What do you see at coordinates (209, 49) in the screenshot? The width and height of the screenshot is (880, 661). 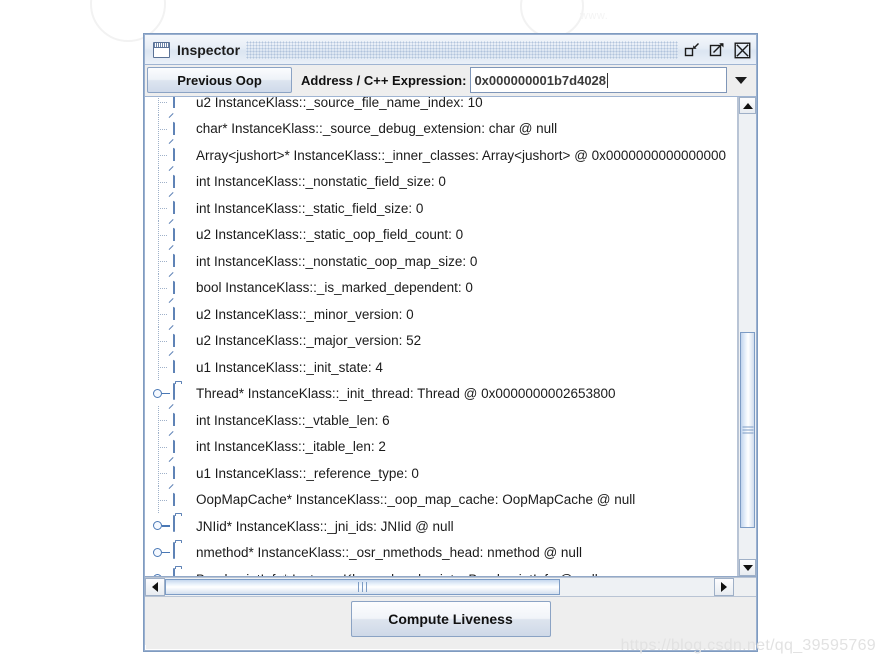 I see `window-title: Inspector` at bounding box center [209, 49].